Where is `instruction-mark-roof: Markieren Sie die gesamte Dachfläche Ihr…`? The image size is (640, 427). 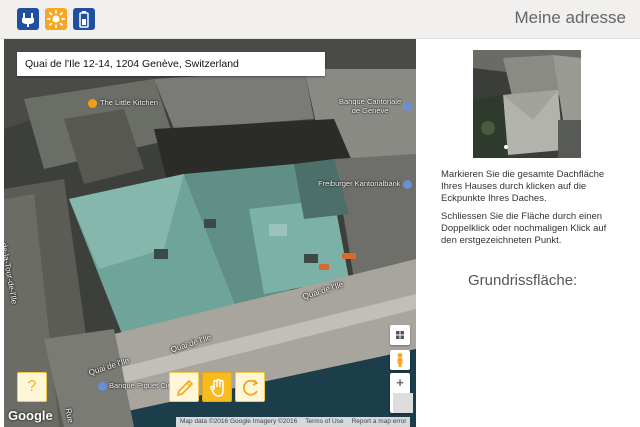
instruction-mark-roof: Markieren Sie die gesamte Dachfläche Ihr… is located at coordinates (523, 186).